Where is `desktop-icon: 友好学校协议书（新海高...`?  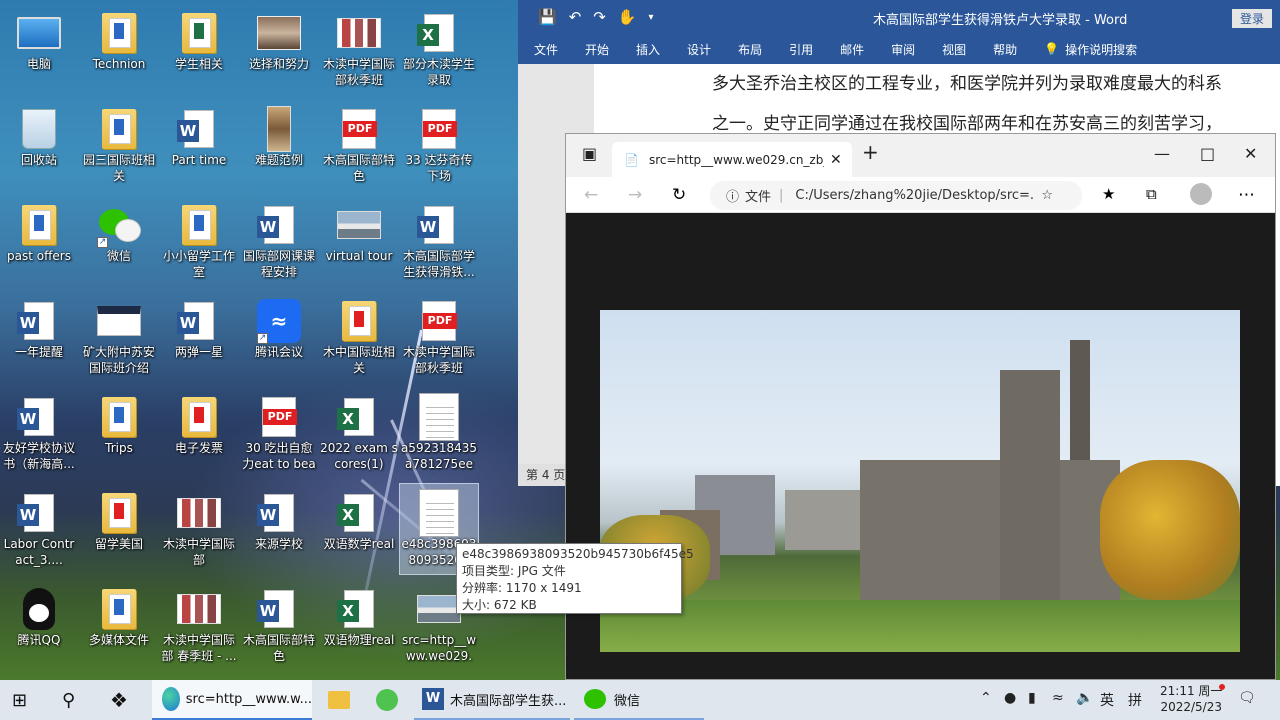 desktop-icon: 友好学校协议书（新海高... is located at coordinates (39, 433).